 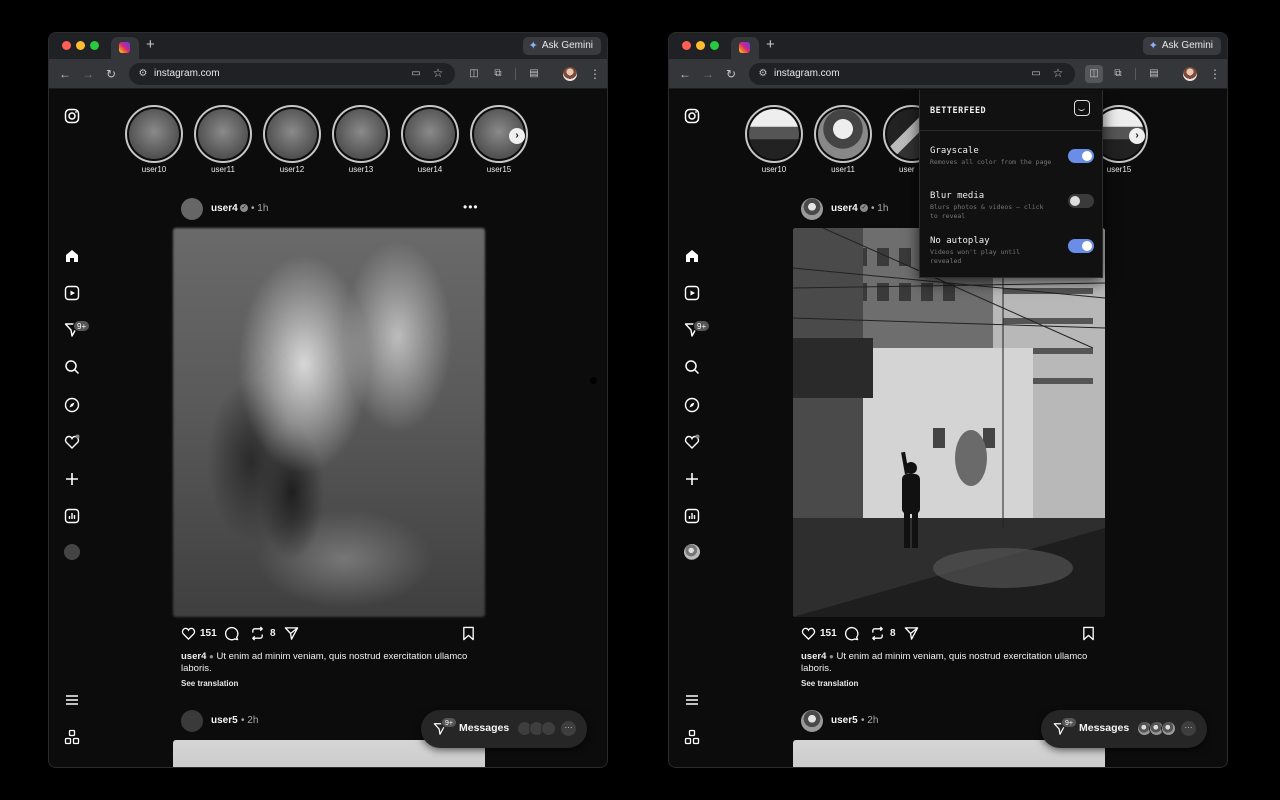 What do you see at coordinates (471, 207) in the screenshot?
I see `post-options-icon: •••` at bounding box center [471, 207].